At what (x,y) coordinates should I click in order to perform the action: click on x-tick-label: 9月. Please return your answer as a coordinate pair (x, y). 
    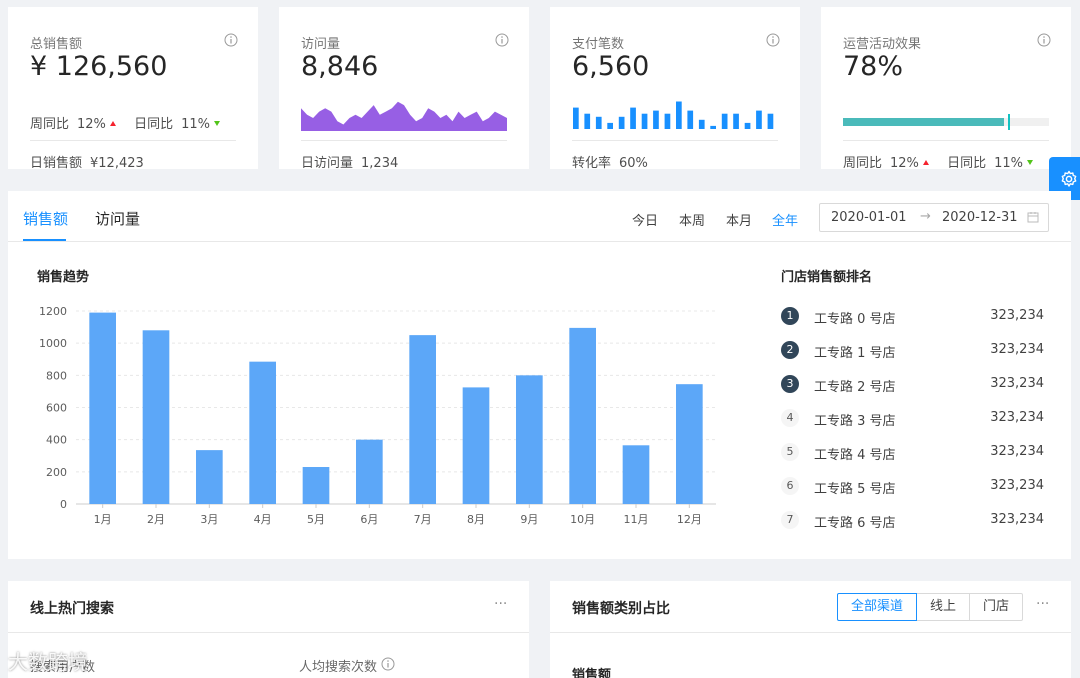
    Looking at the image, I should click on (529, 519).